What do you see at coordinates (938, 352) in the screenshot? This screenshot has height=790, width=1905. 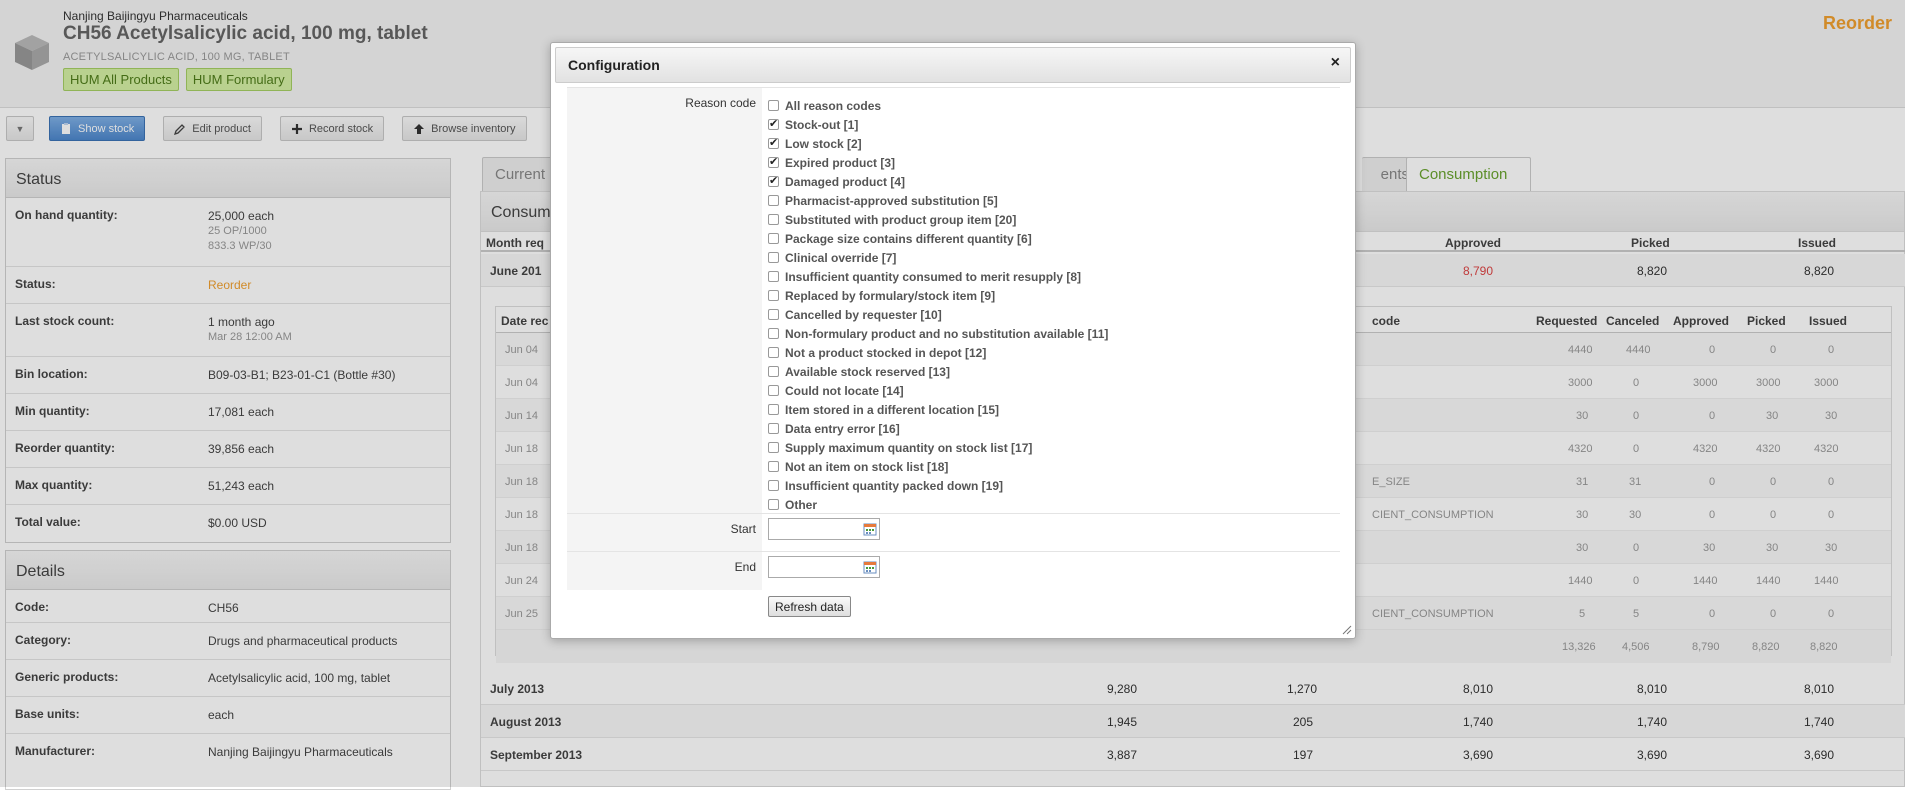 I see `reason-12: Not a product stocked in depot [12]` at bounding box center [938, 352].